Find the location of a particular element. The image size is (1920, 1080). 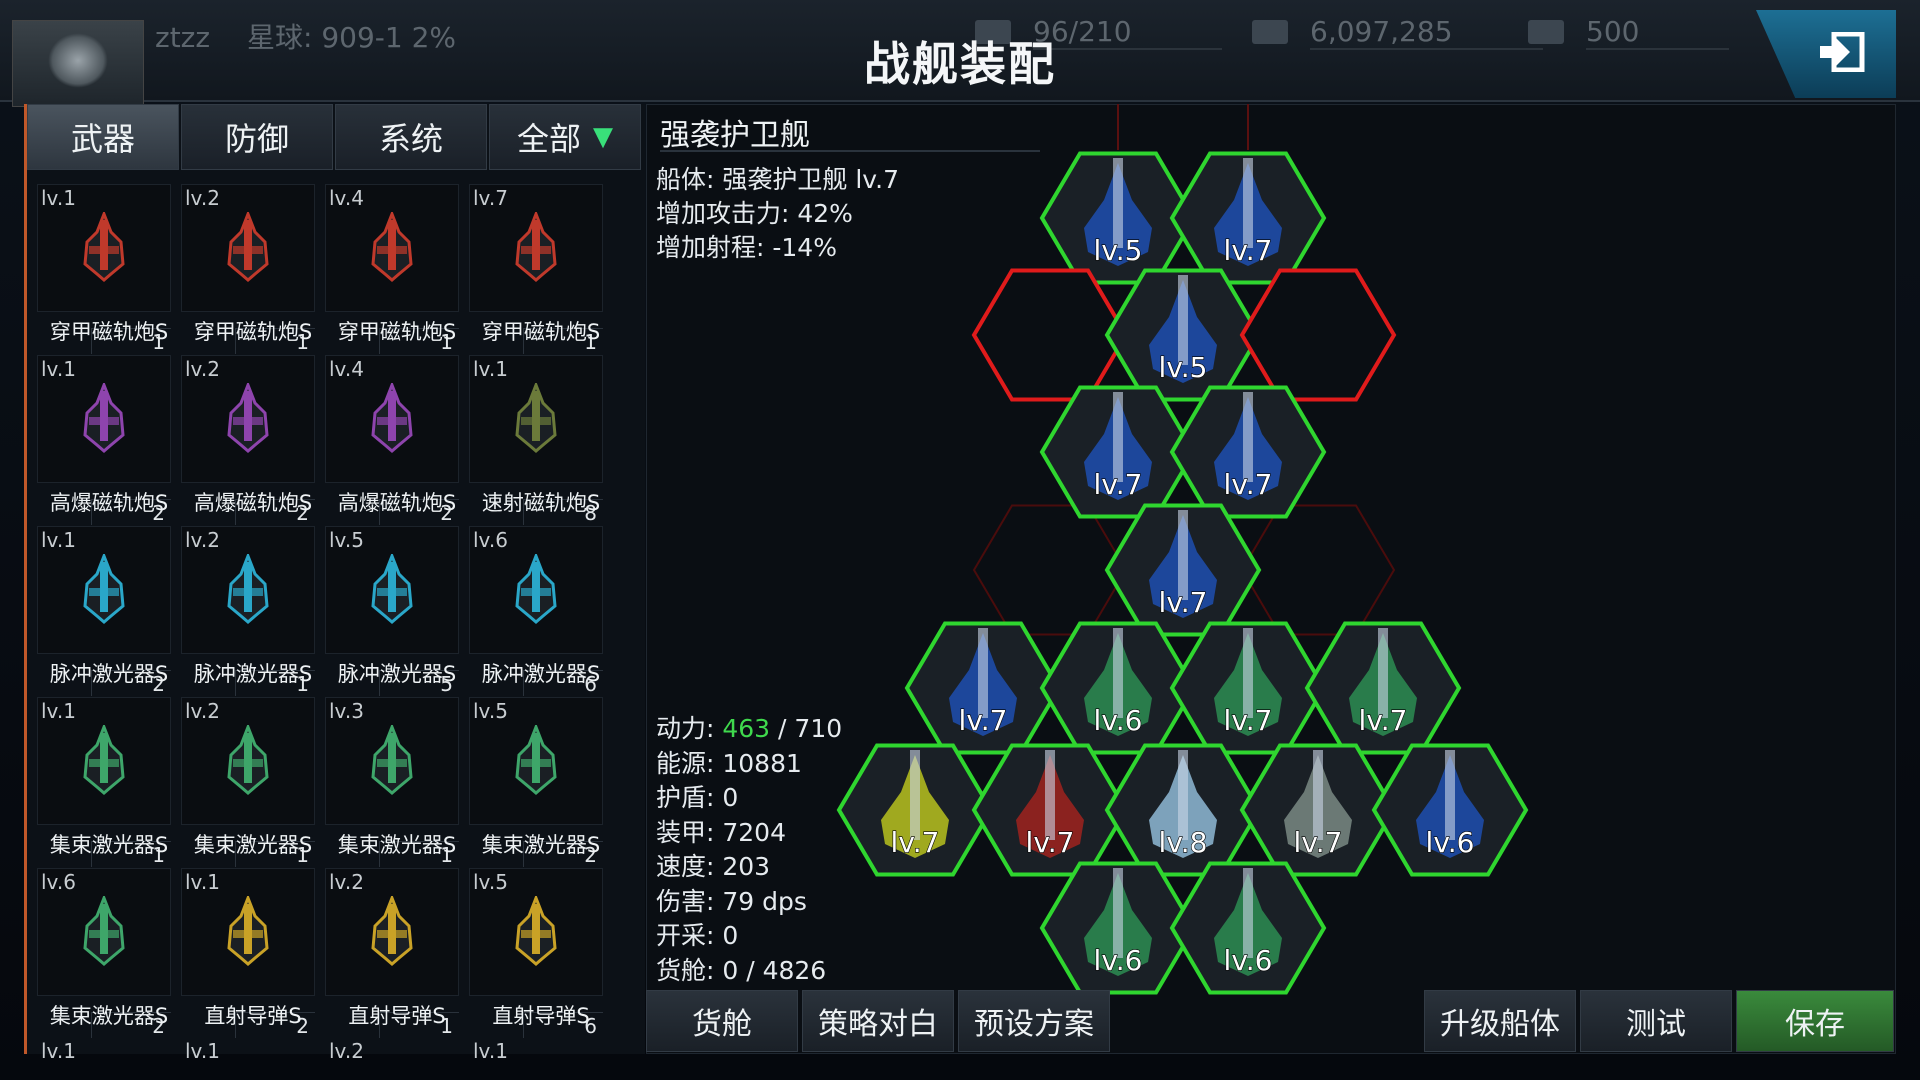

test-button: 测试 is located at coordinates (1656, 1021).